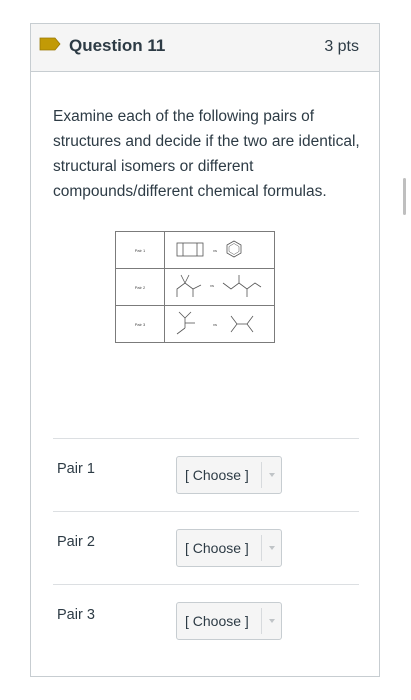  I want to click on pair-1-select: [ Choose ], so click(229, 475).